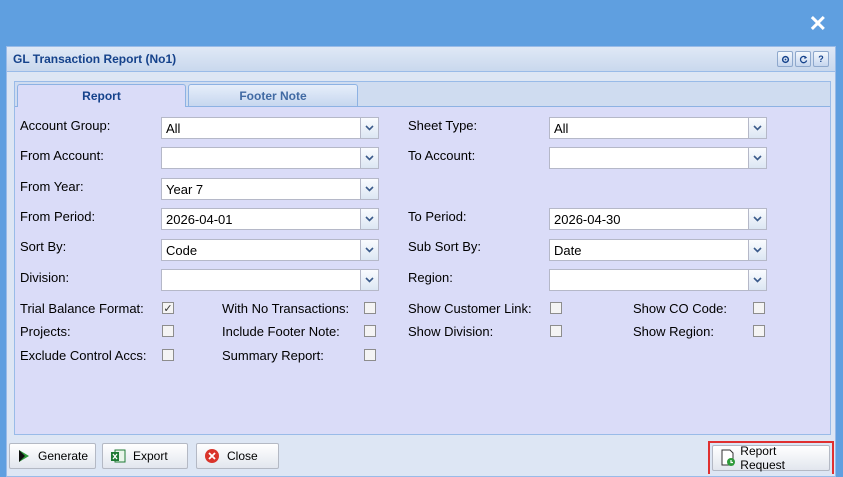  I want to click on from-period-combo: 2026-04-01, so click(270, 219).